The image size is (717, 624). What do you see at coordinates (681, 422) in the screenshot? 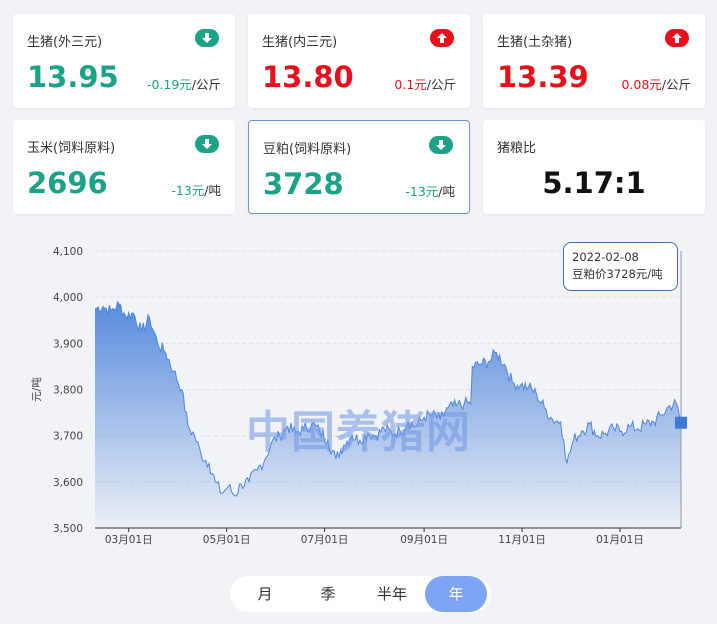
I see `data-point-marker` at bounding box center [681, 422].